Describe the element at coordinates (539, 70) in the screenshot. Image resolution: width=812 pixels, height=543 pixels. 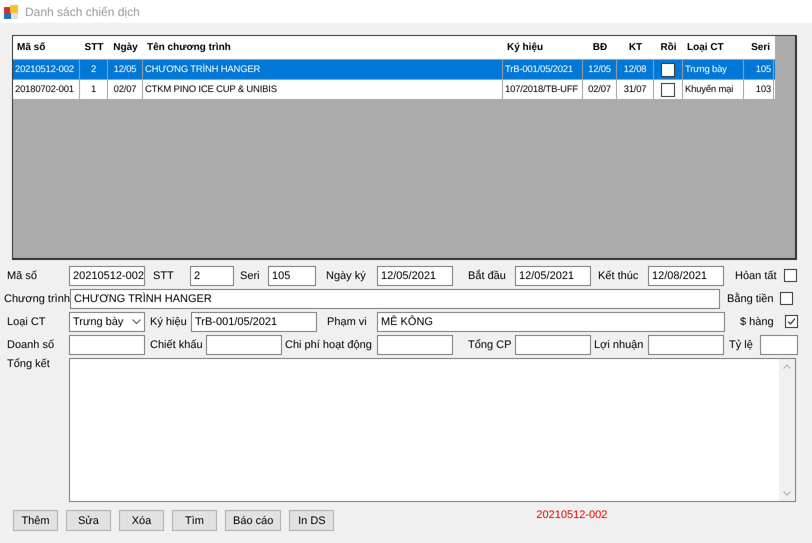
I see `table-cell: TrB-001/05/2021` at that location.